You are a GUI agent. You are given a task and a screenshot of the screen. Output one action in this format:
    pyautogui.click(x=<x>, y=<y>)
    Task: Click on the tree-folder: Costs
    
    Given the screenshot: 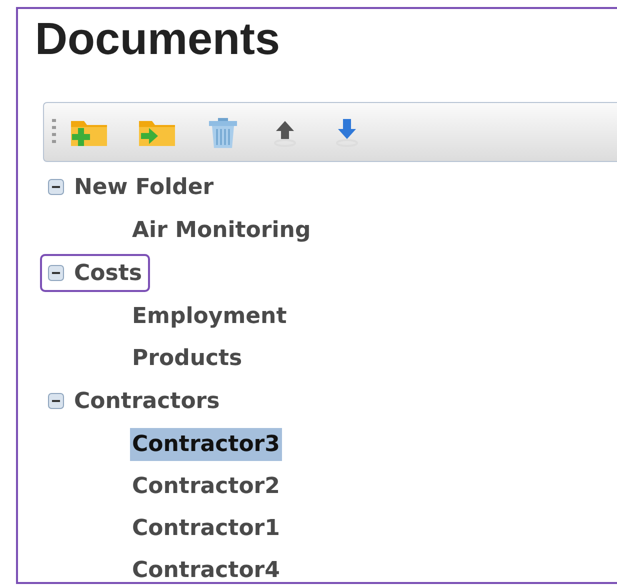 What is the action you would take?
    pyautogui.click(x=95, y=273)
    